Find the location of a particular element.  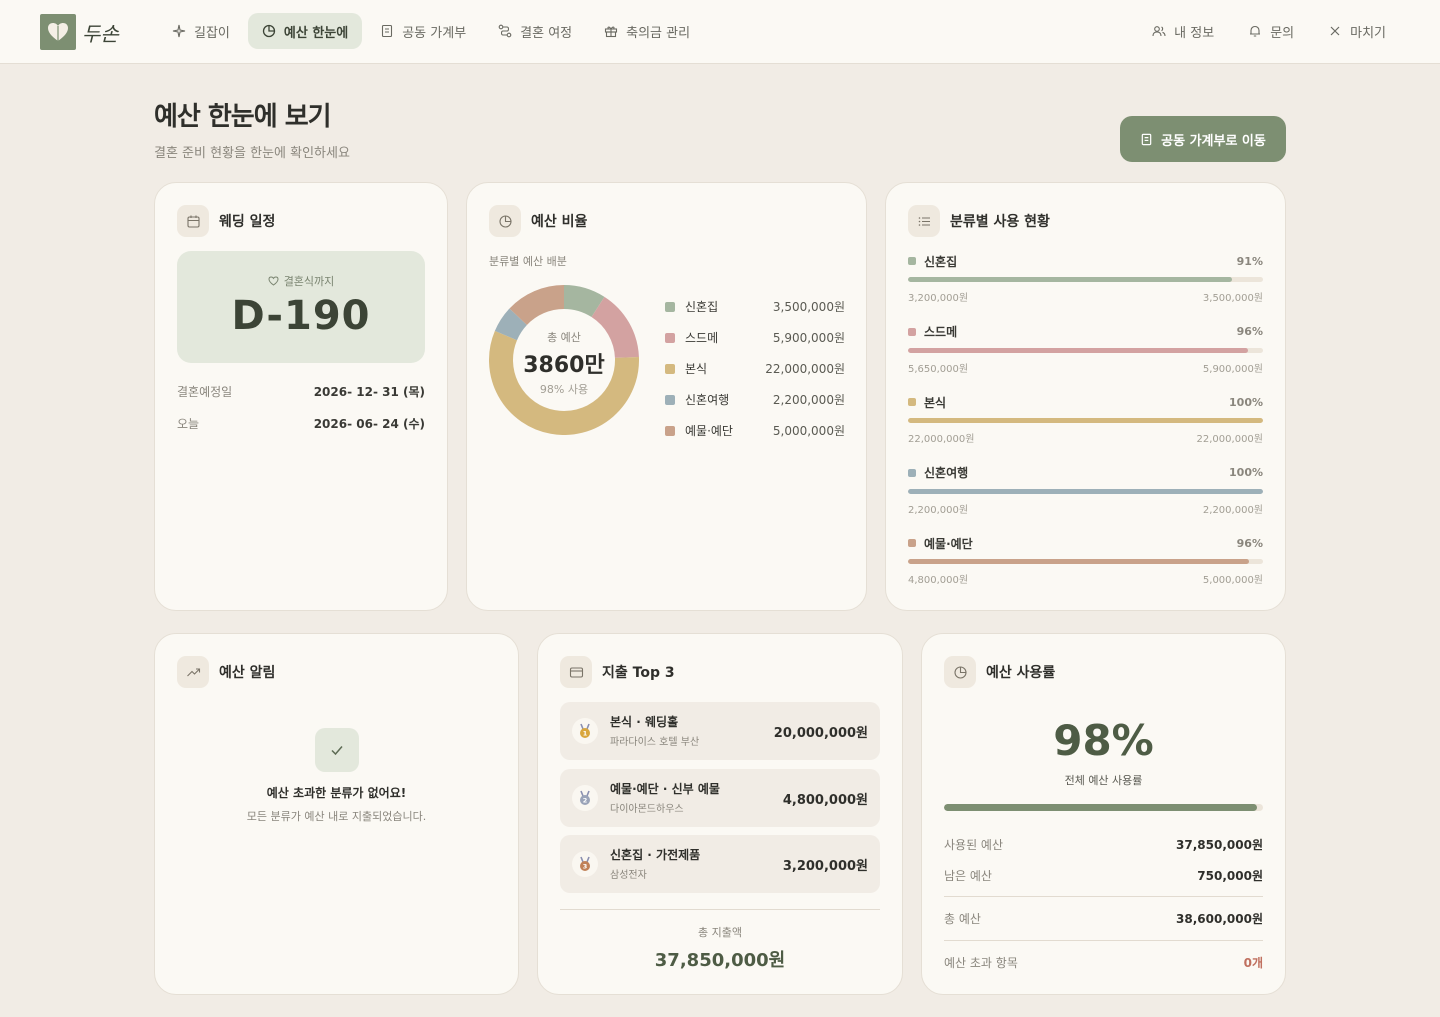

nav-item-guide: 길잡이 is located at coordinates (201, 31).